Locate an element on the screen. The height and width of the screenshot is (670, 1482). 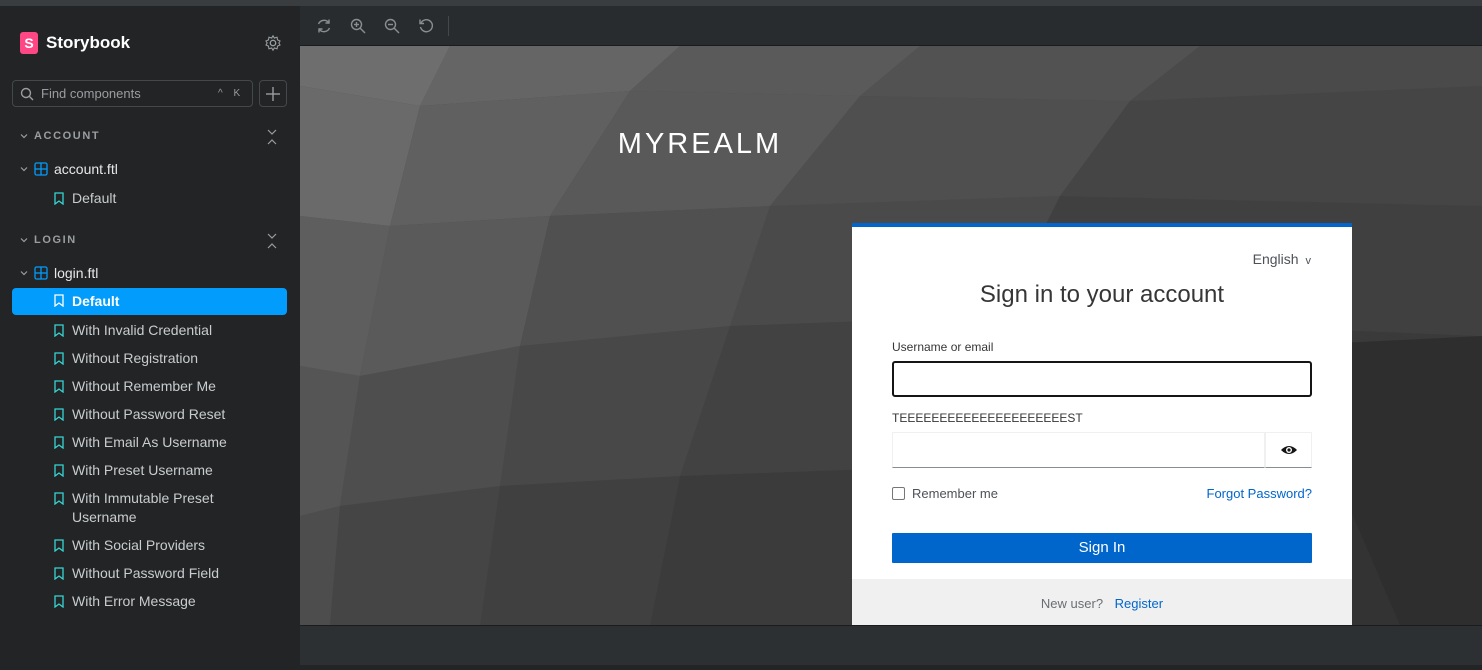
language-selector: English v is located at coordinates (1282, 259).